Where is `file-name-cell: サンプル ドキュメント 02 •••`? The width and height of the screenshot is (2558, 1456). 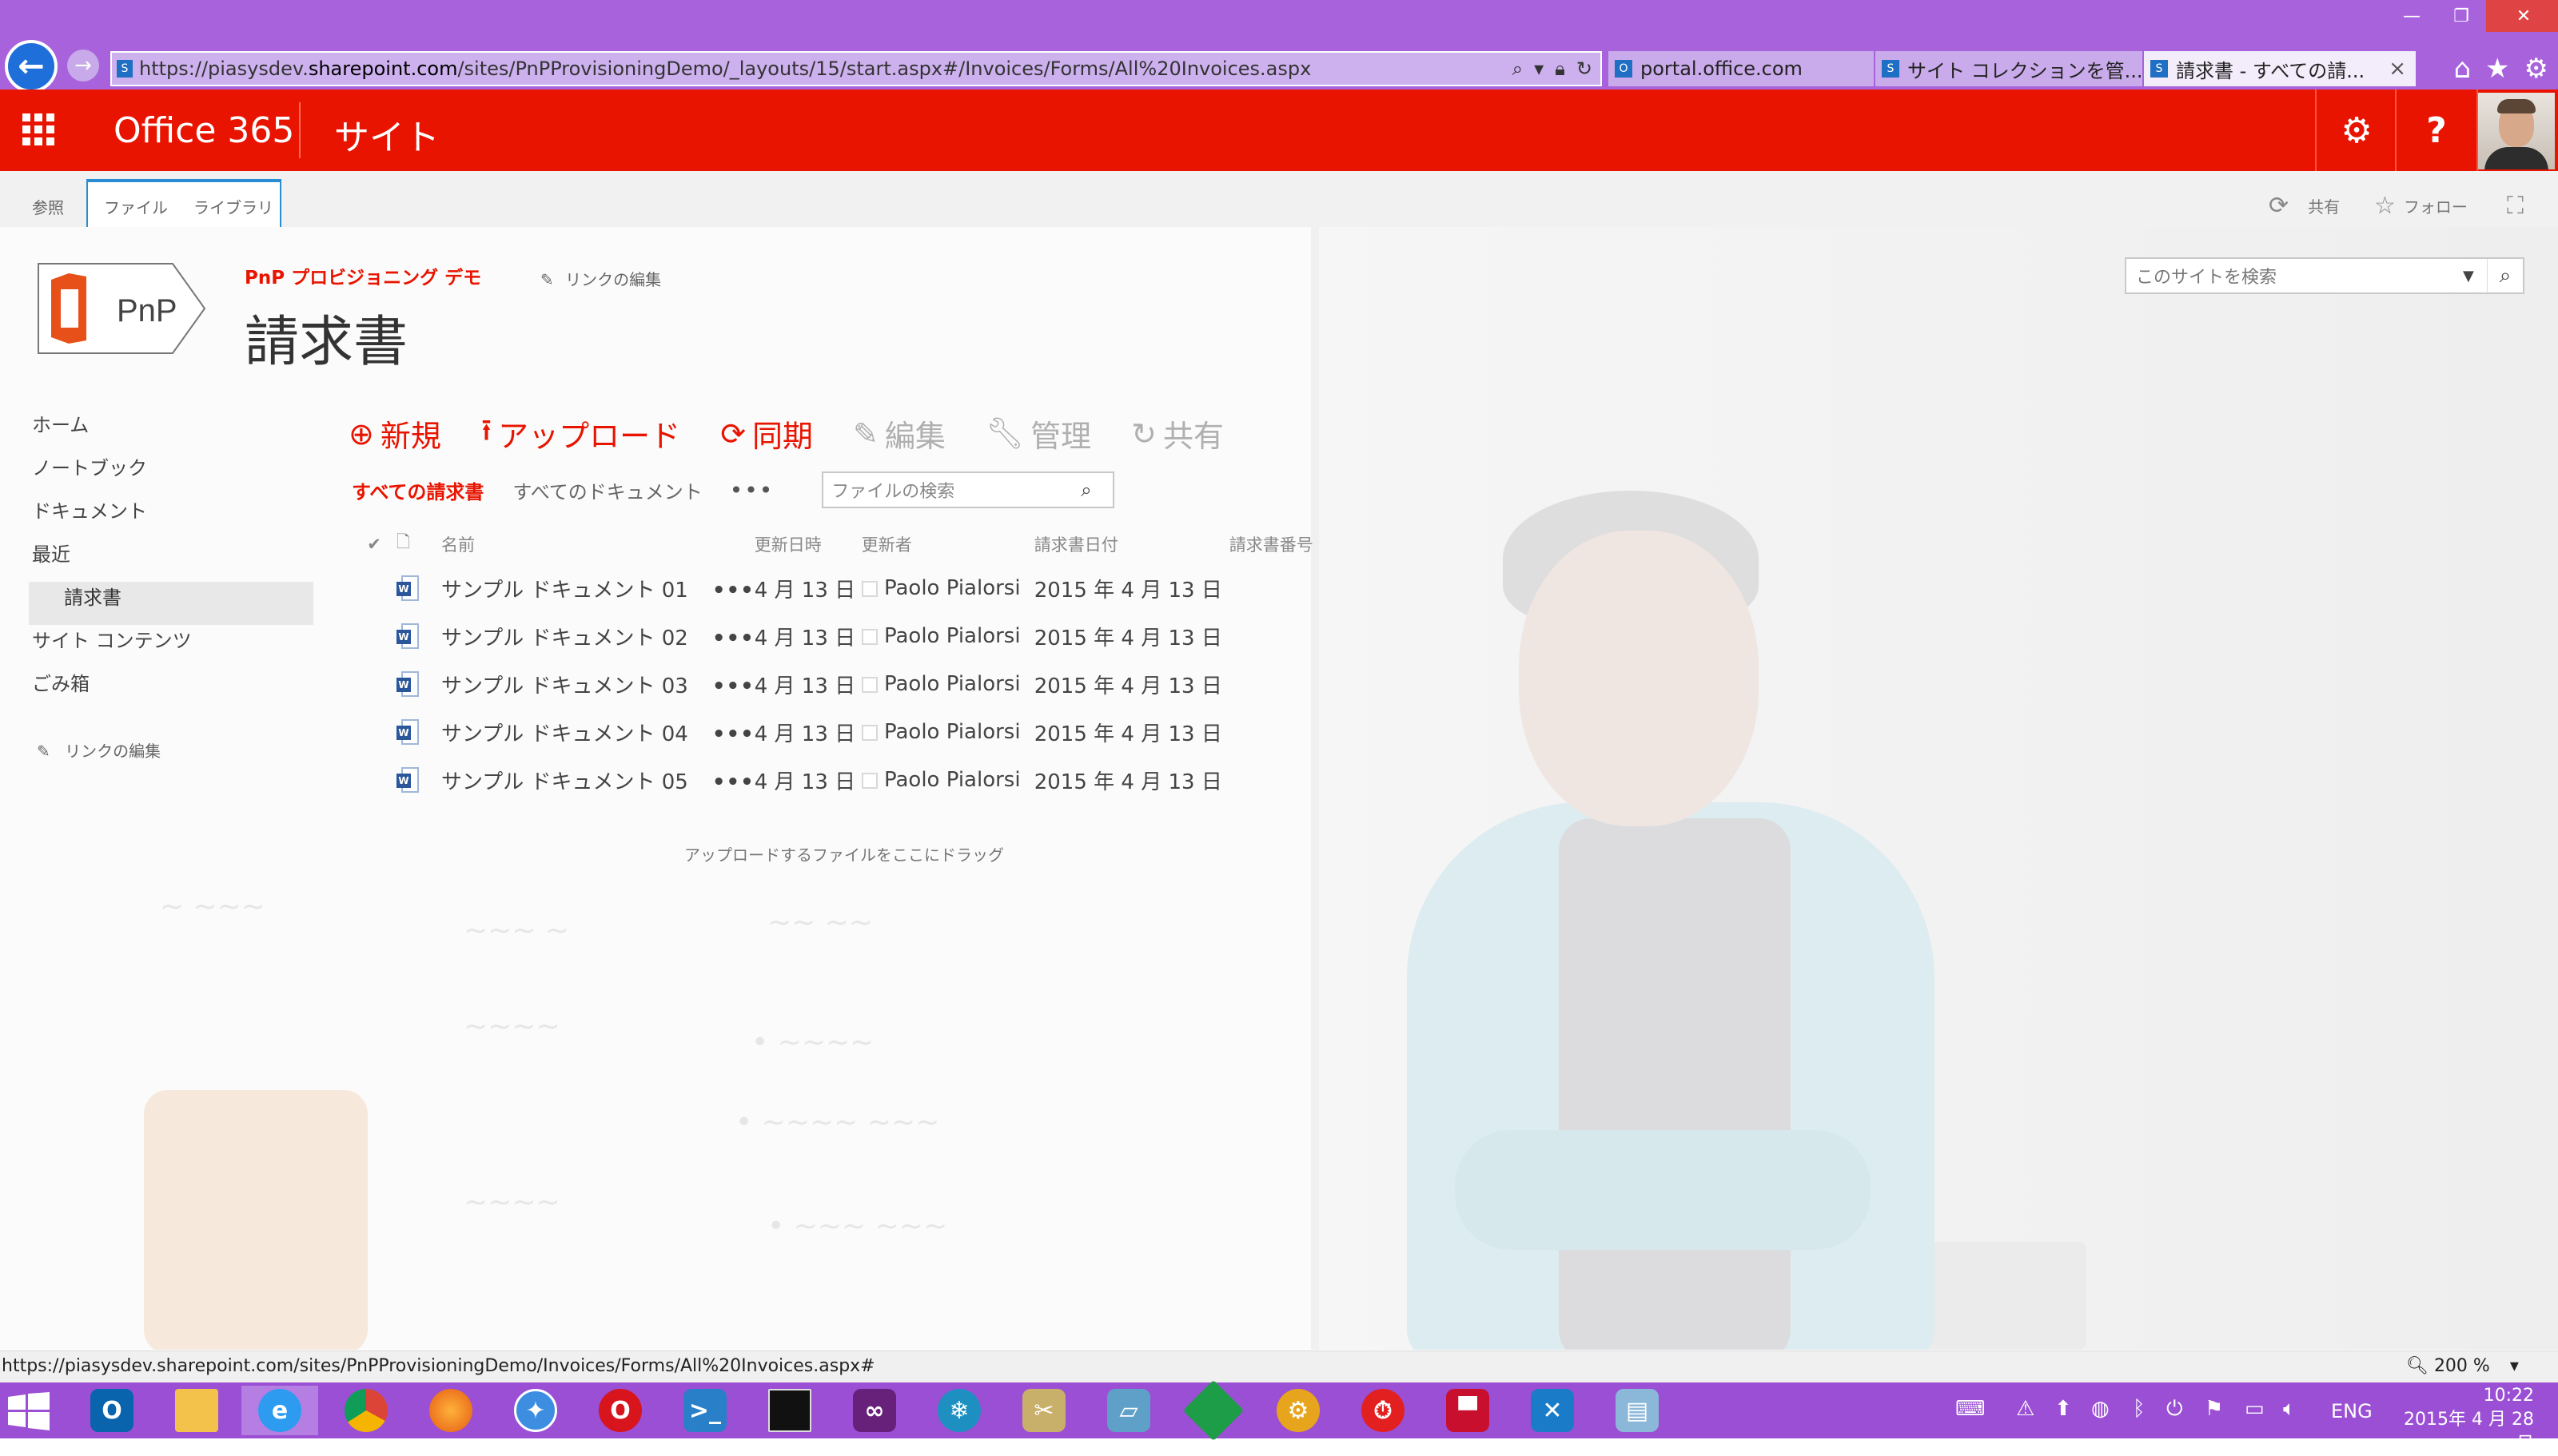 file-name-cell: サンプル ドキュメント 02 ••• is located at coordinates (598, 636).